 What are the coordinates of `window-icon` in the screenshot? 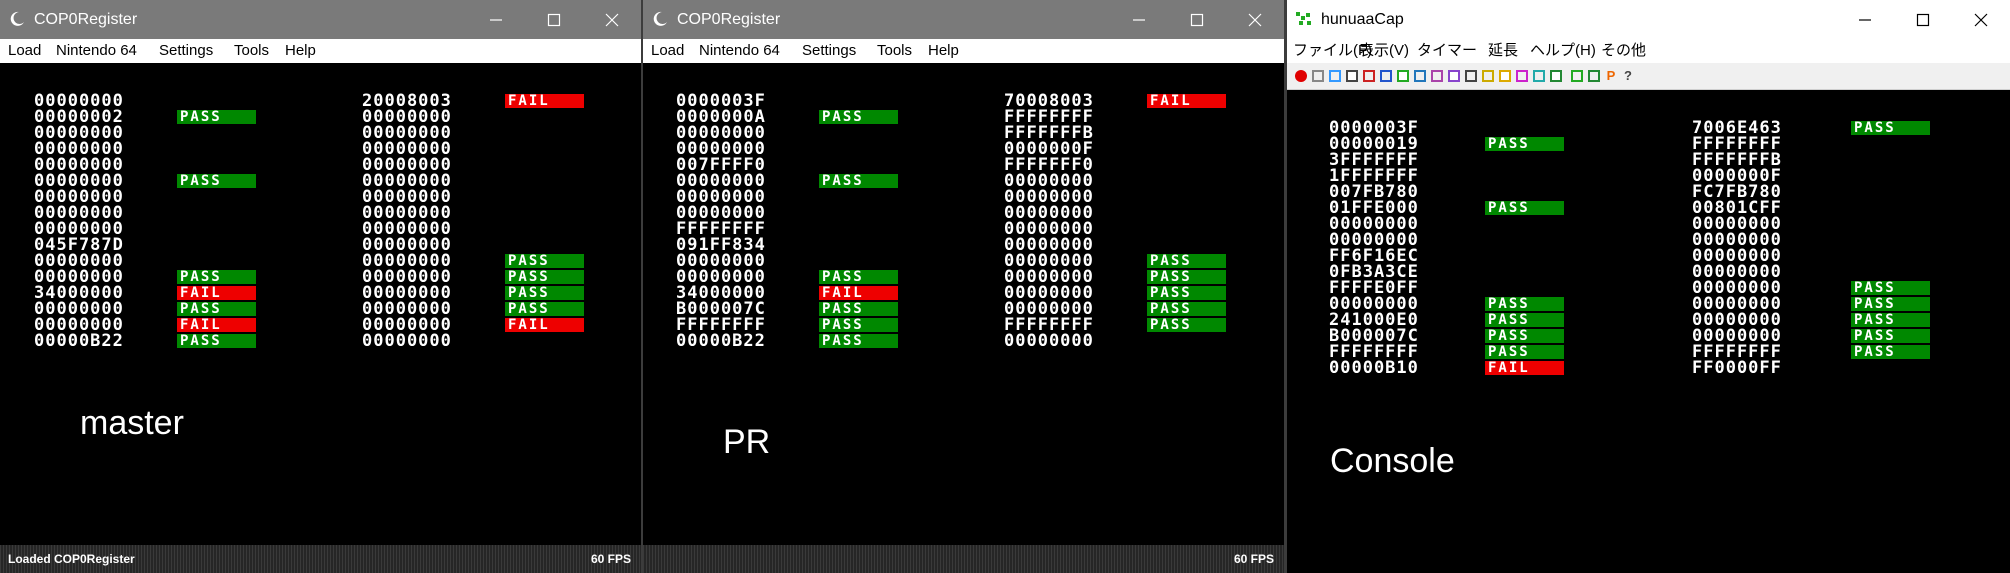 It's located at (1335, 76).